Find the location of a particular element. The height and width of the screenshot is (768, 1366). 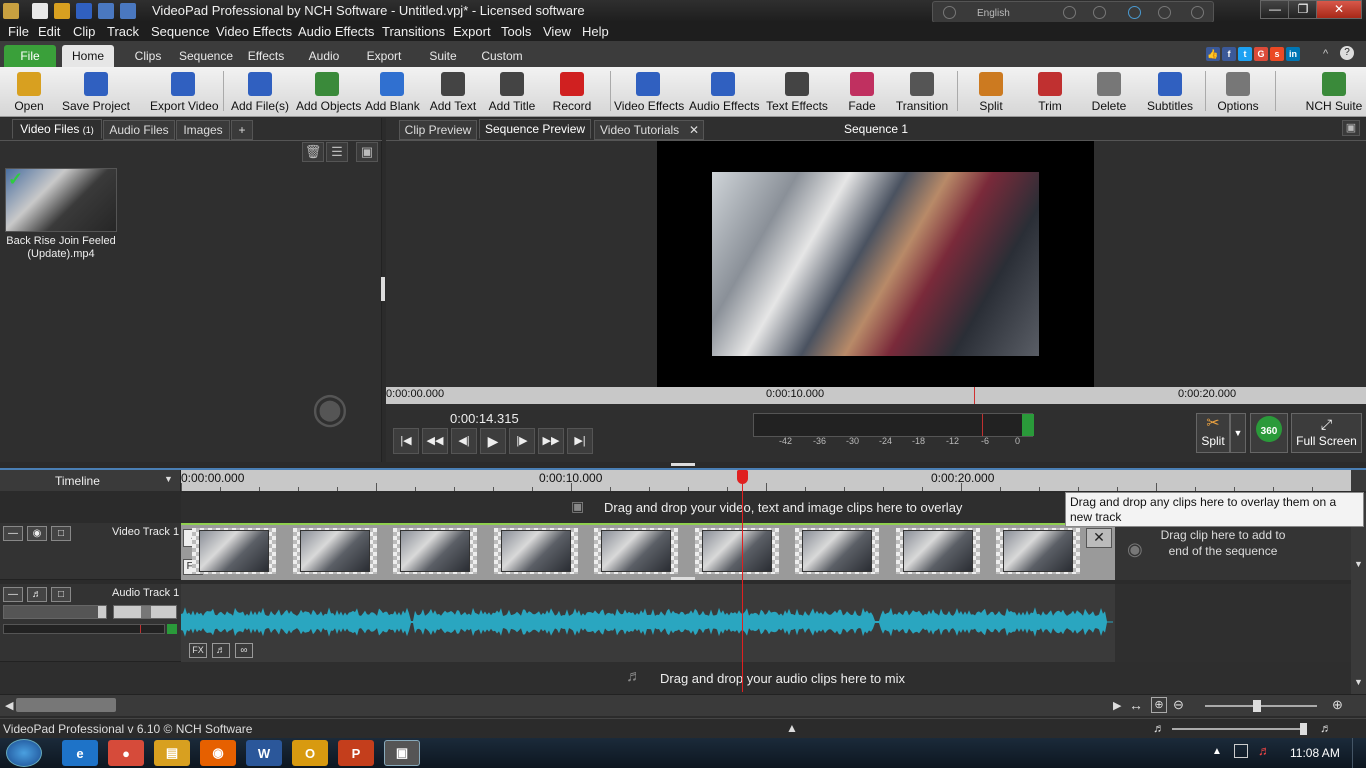

tab-video-files: Video Files (1) is located at coordinates (57, 129).